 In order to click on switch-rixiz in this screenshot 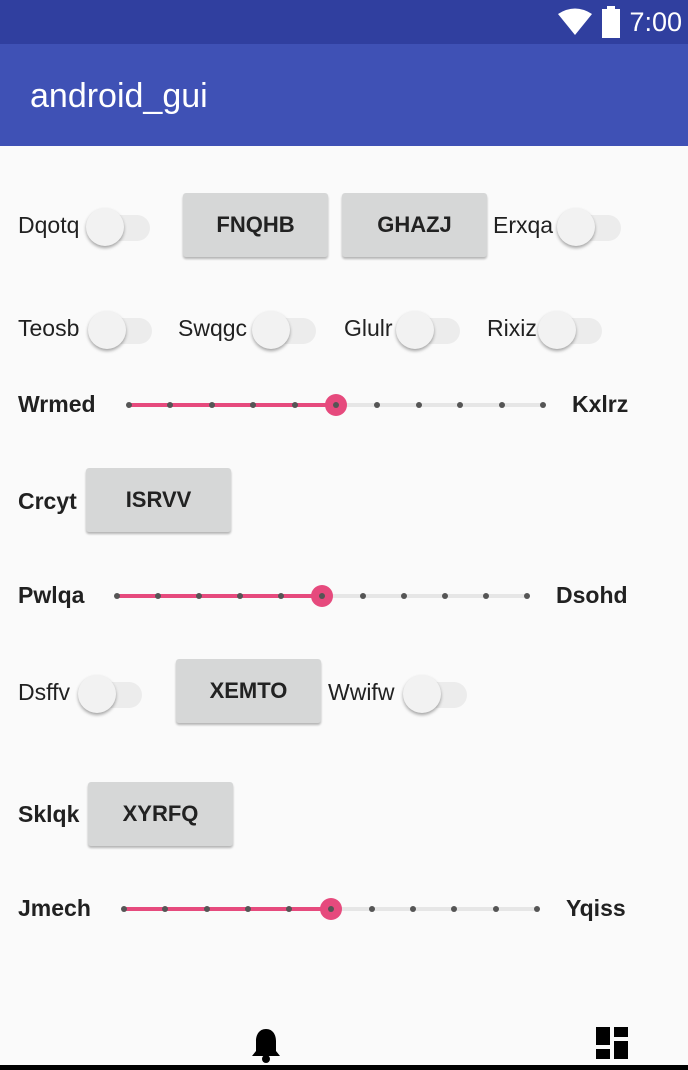, I will do `click(571, 328)`.